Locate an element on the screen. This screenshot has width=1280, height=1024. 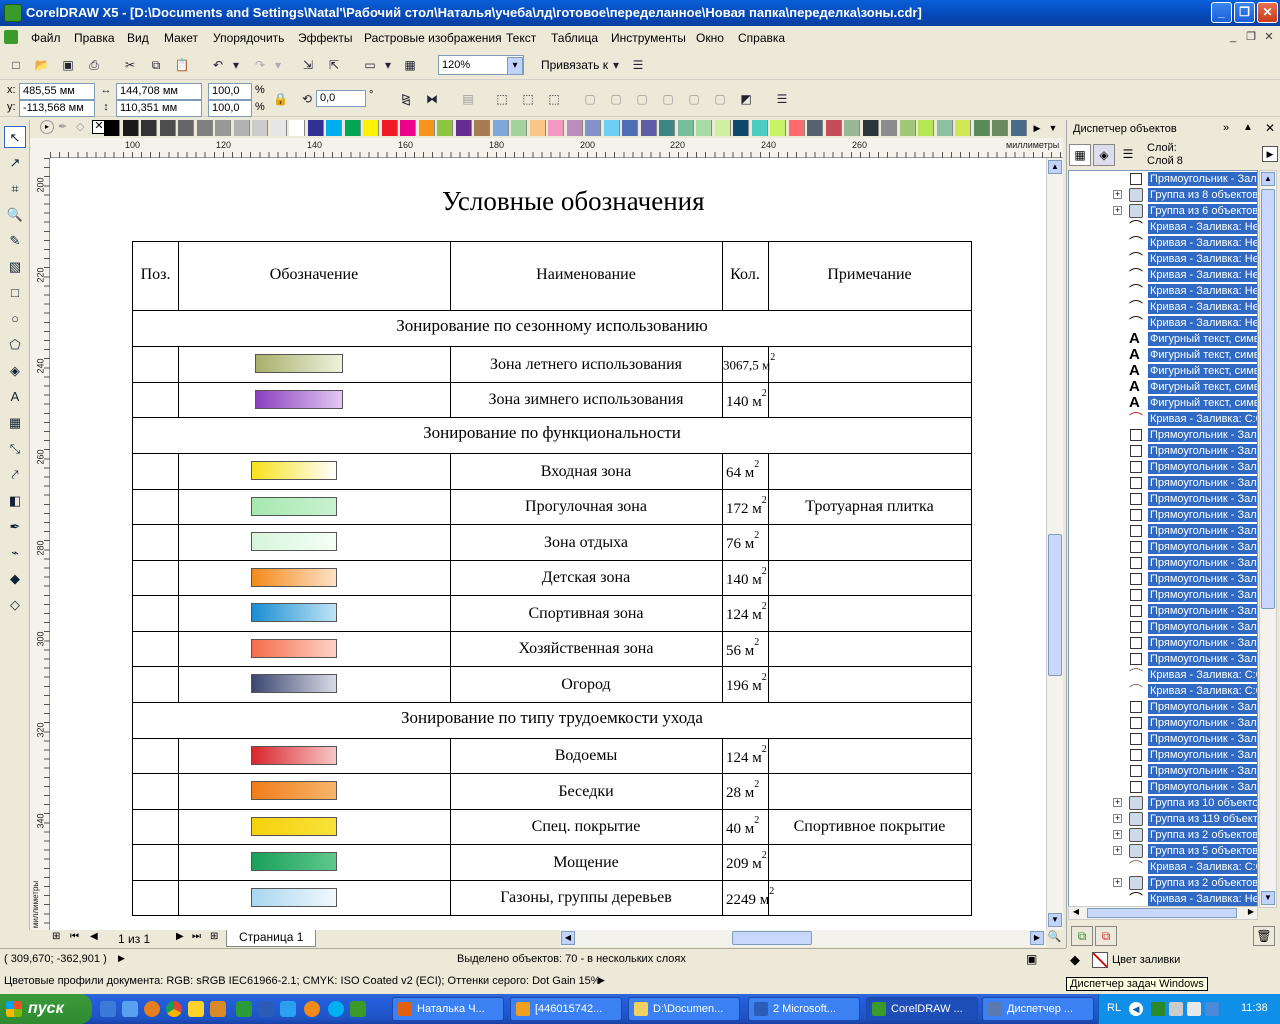
object-tree-item: + Группа из 10 объектов is located at coordinates (1163, 803).